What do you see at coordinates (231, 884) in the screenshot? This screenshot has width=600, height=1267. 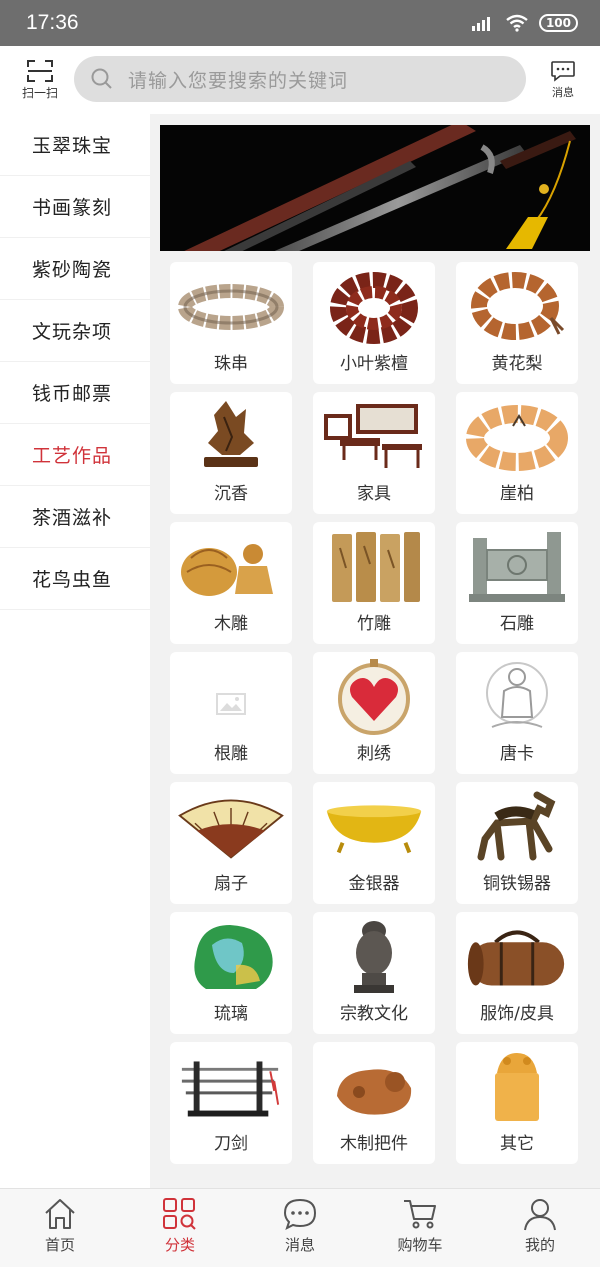 I see `tile-label: 扇子` at bounding box center [231, 884].